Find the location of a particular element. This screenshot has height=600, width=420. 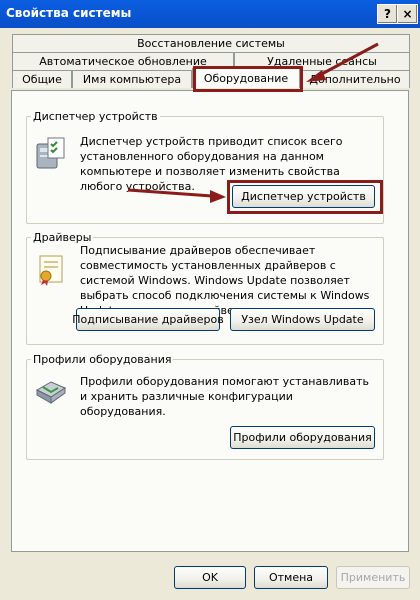

arrow-to-hardware-tab is located at coordinates (342, 62).